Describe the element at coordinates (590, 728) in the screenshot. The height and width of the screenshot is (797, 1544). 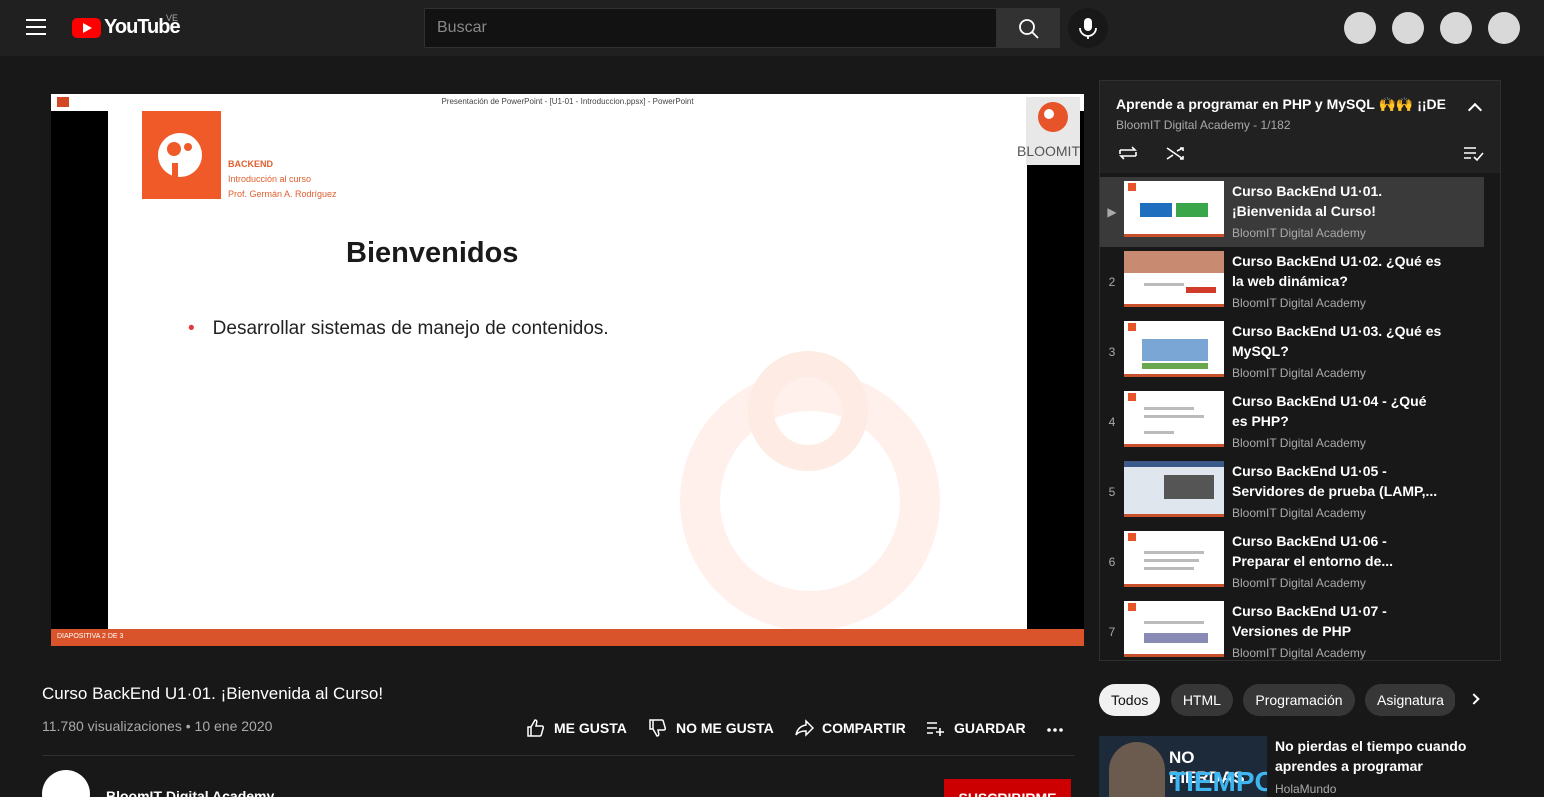
I see `like-label: ME GUSTA` at that location.